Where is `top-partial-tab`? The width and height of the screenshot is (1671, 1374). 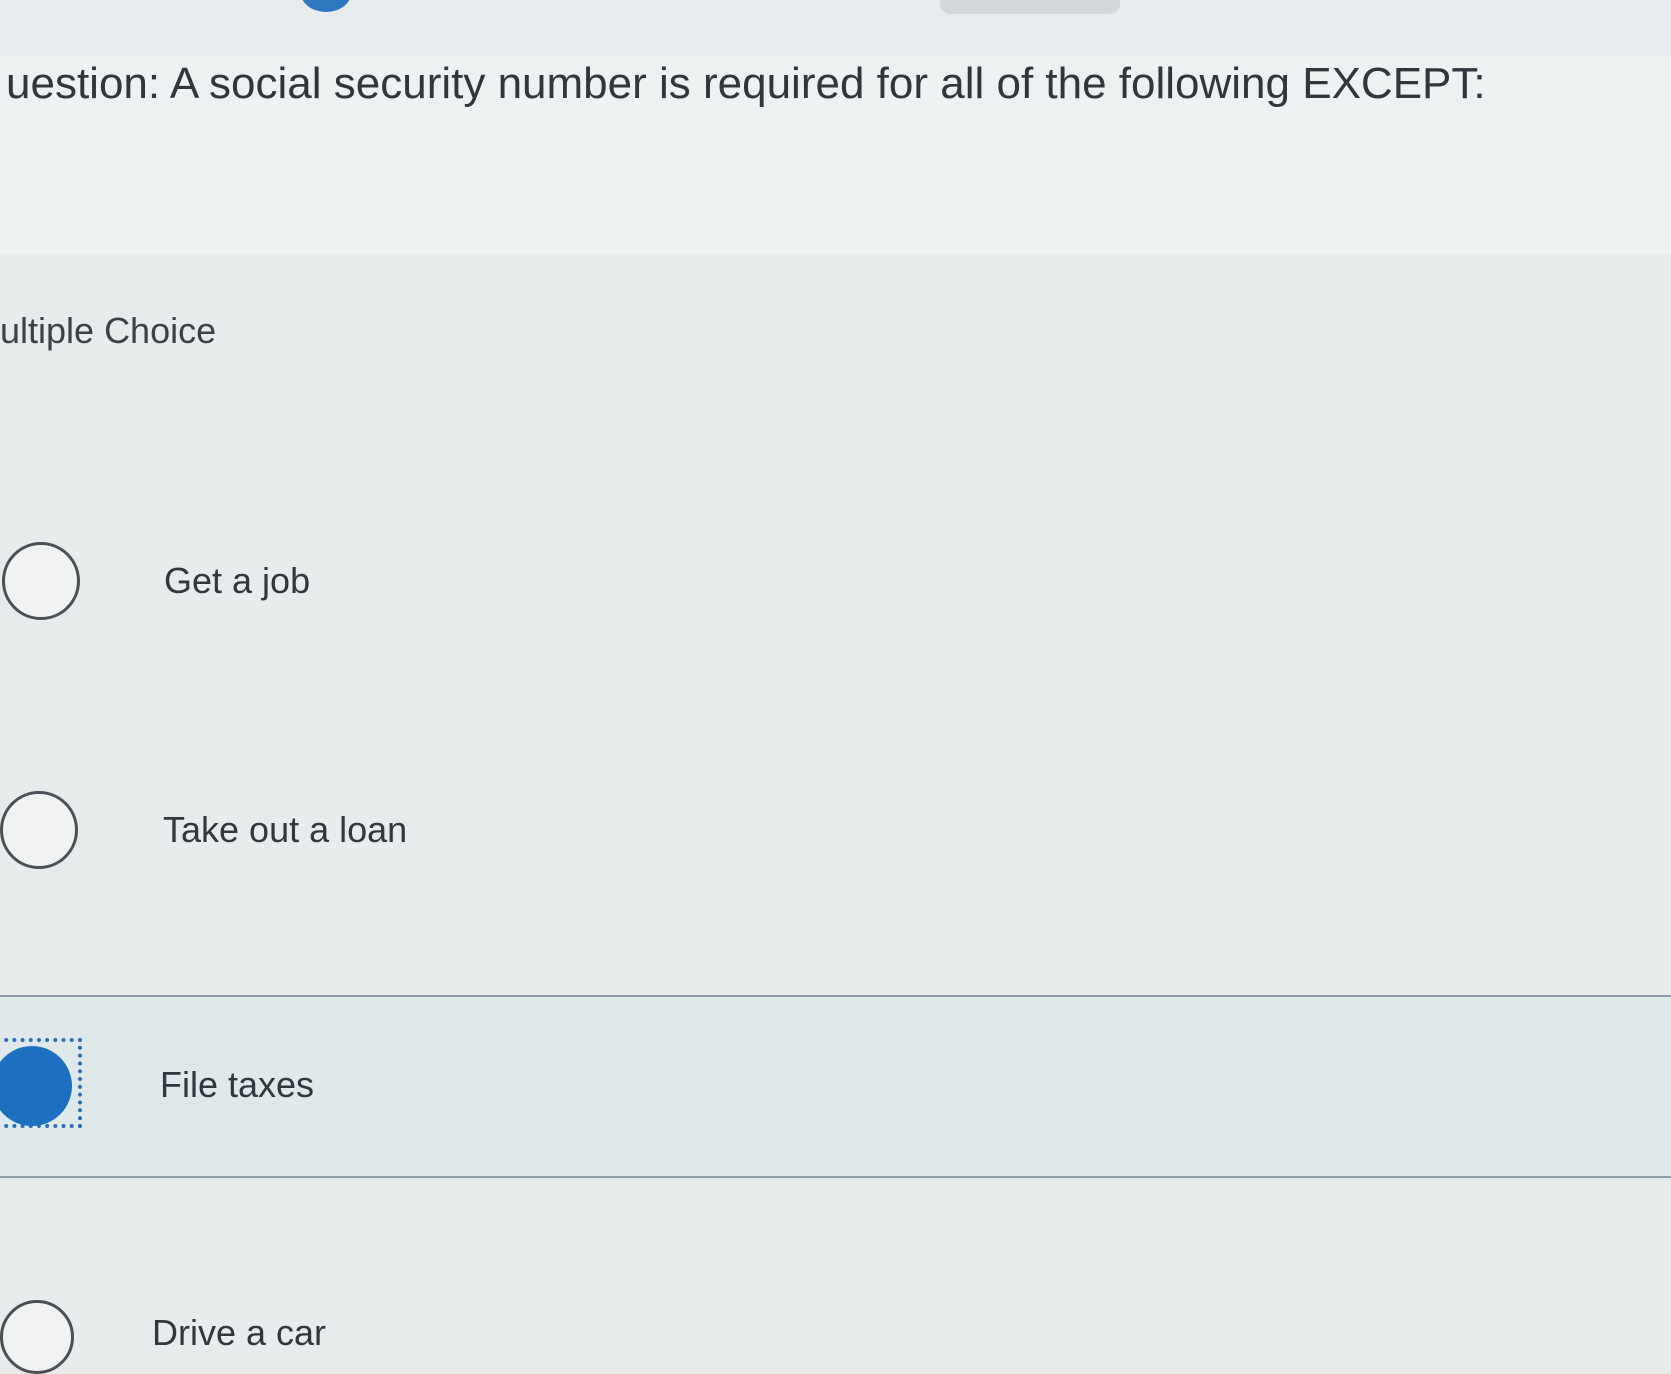
top-partial-tab is located at coordinates (1030, 7).